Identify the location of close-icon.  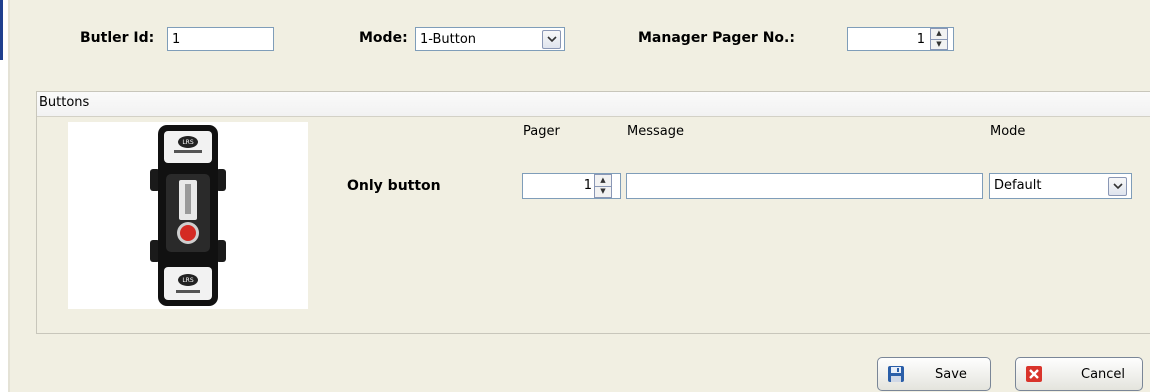
(1034, 374).